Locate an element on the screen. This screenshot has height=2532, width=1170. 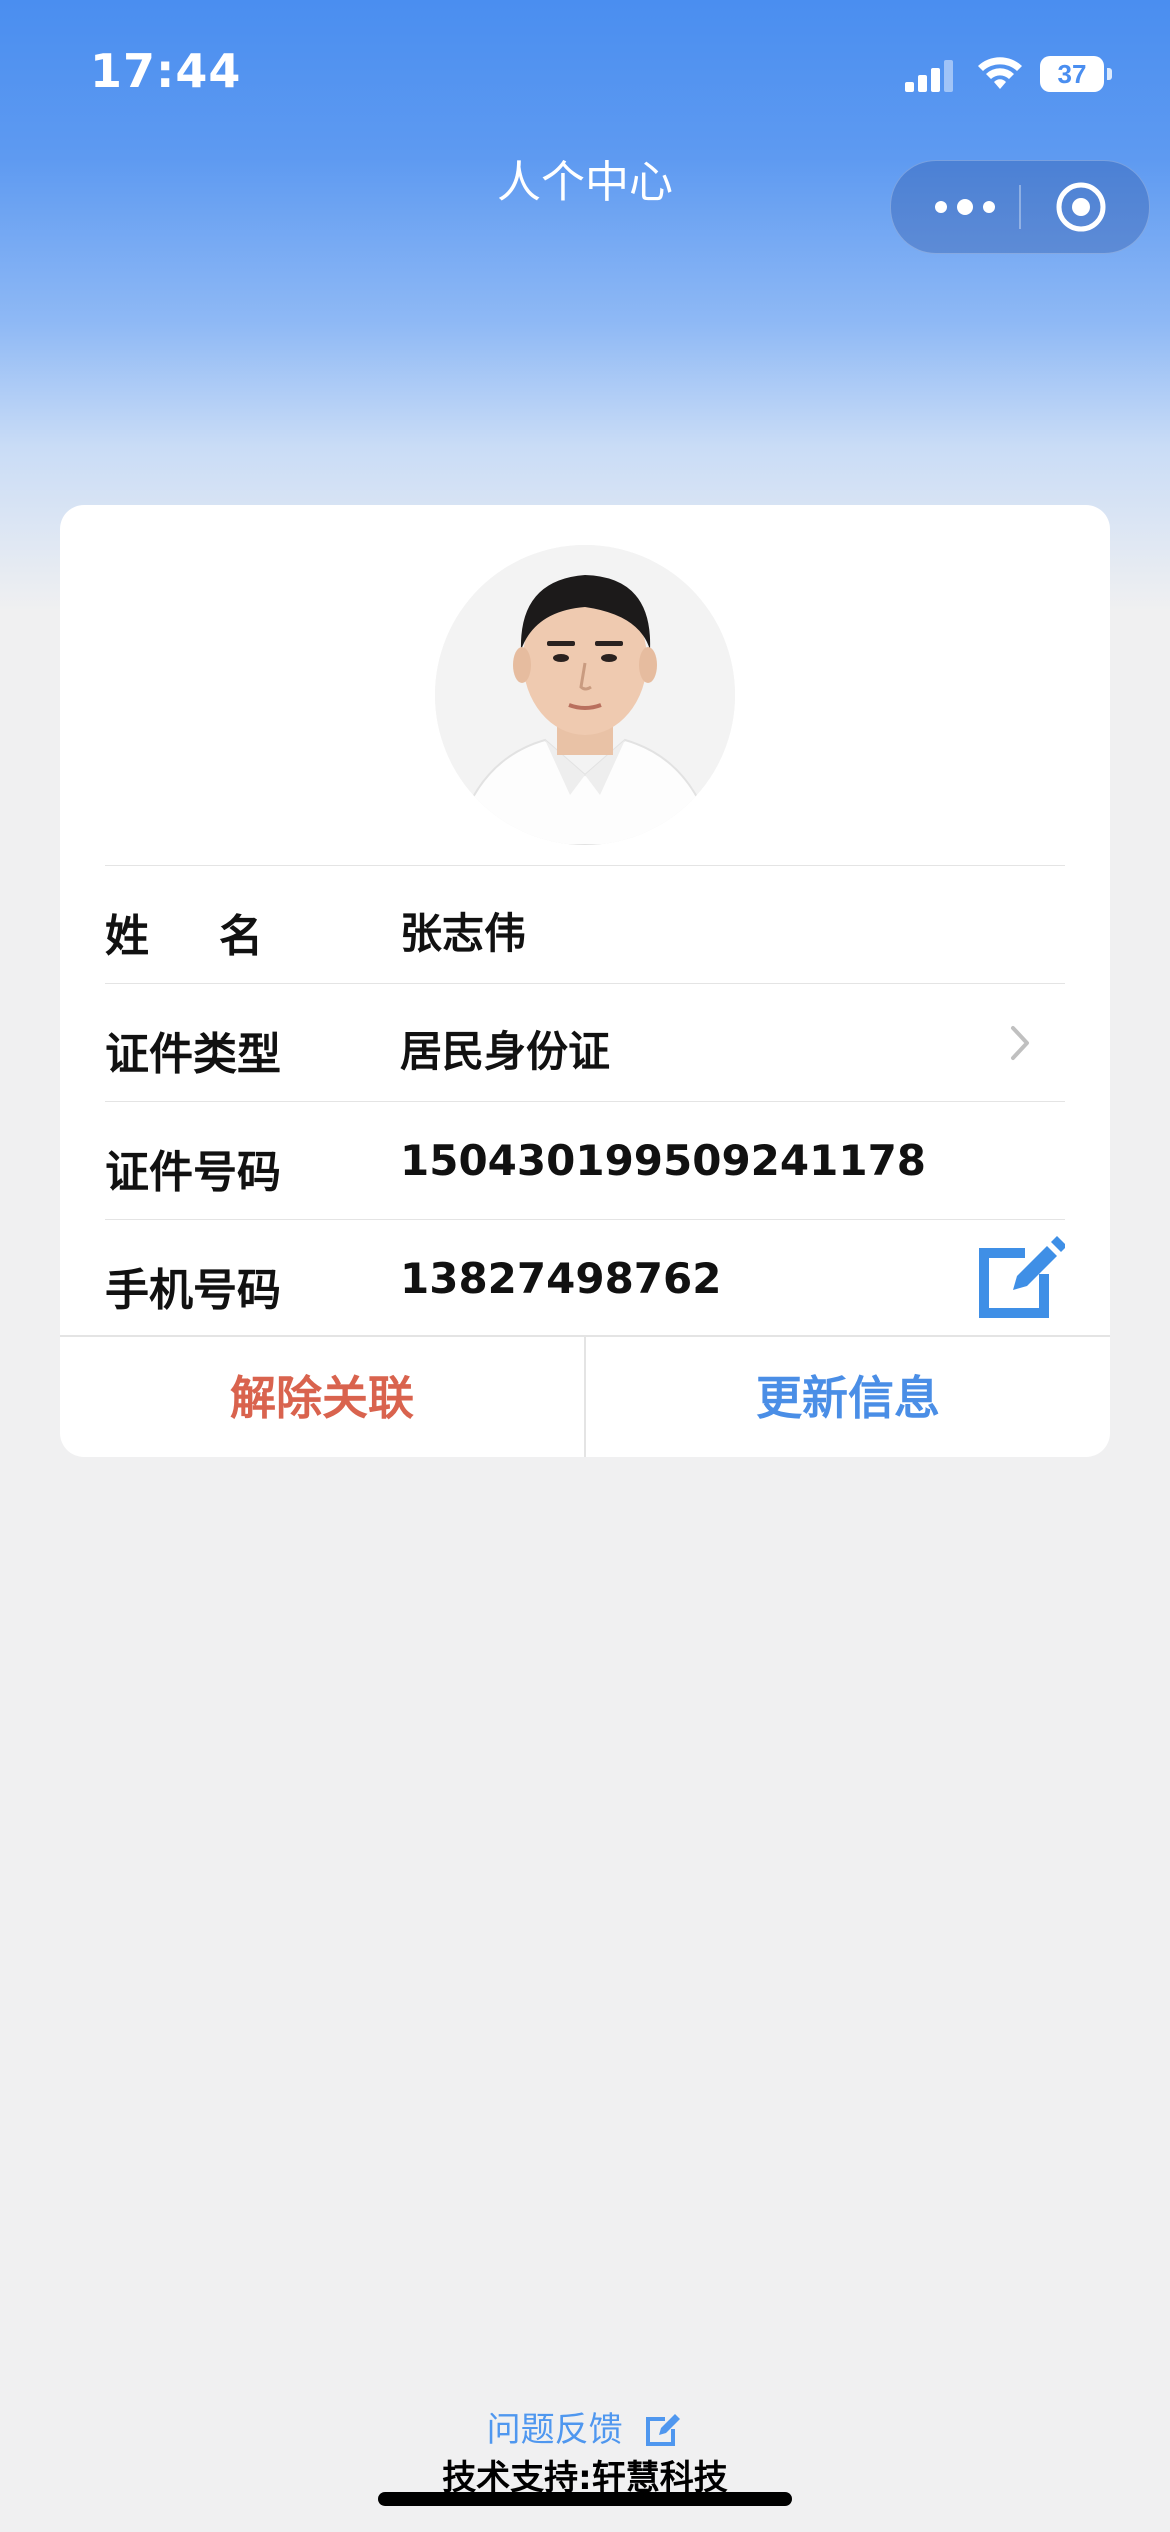
row-id-type-label: 证件类型 is located at coordinates (193, 1054).